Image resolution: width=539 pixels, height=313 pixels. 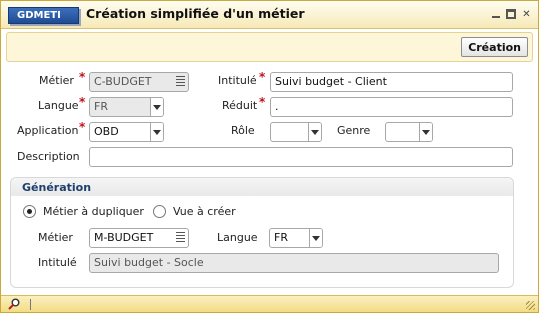 What do you see at coordinates (57, 262) in the screenshot?
I see `gen-intitule-label: Intitulé` at bounding box center [57, 262].